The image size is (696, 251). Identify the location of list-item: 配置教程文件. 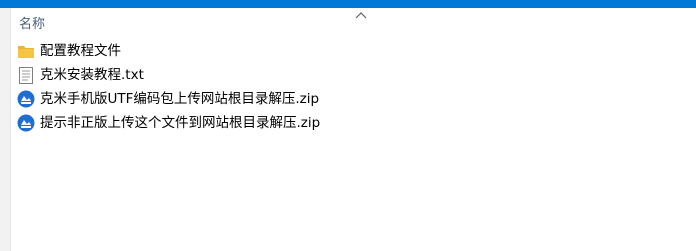
(353, 51).